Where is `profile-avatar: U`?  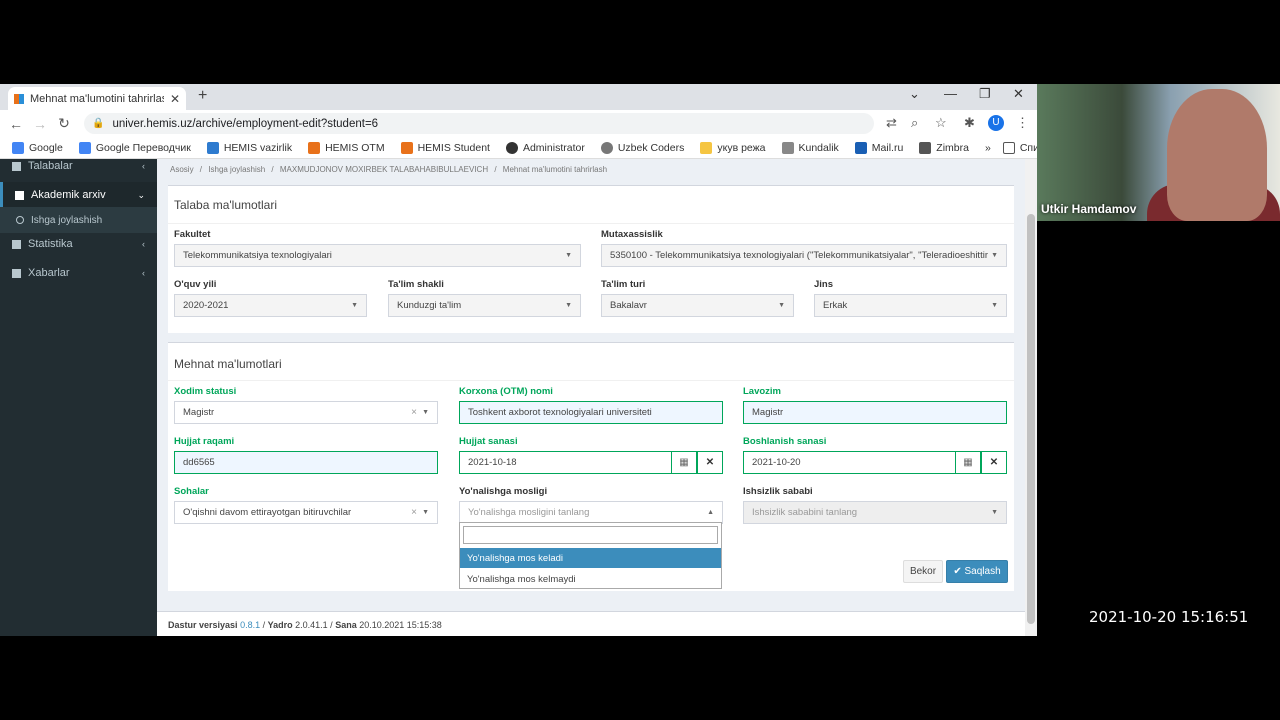
profile-avatar: U is located at coordinates (996, 123).